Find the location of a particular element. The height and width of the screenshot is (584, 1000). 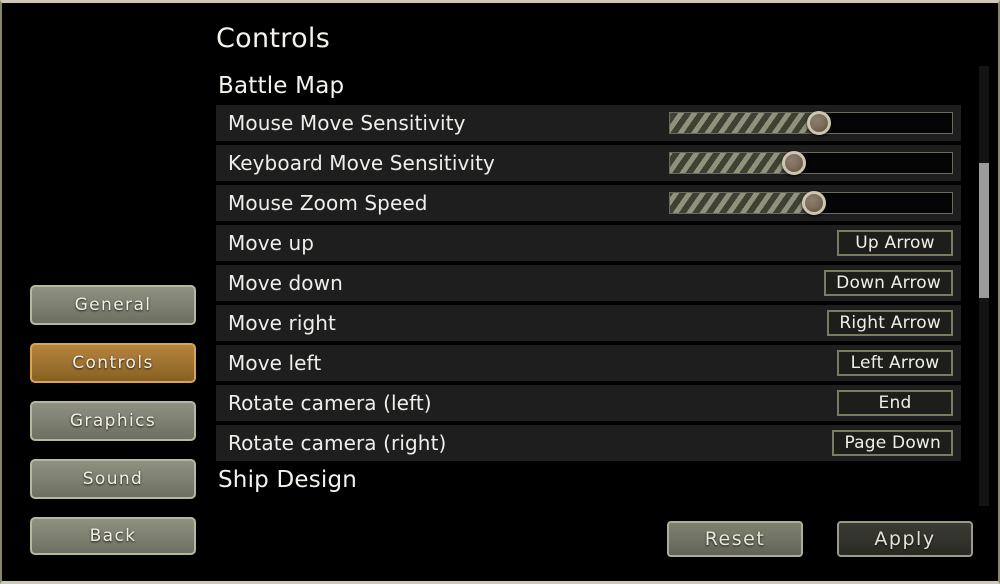

sidebar-item-label: General is located at coordinates (113, 305).